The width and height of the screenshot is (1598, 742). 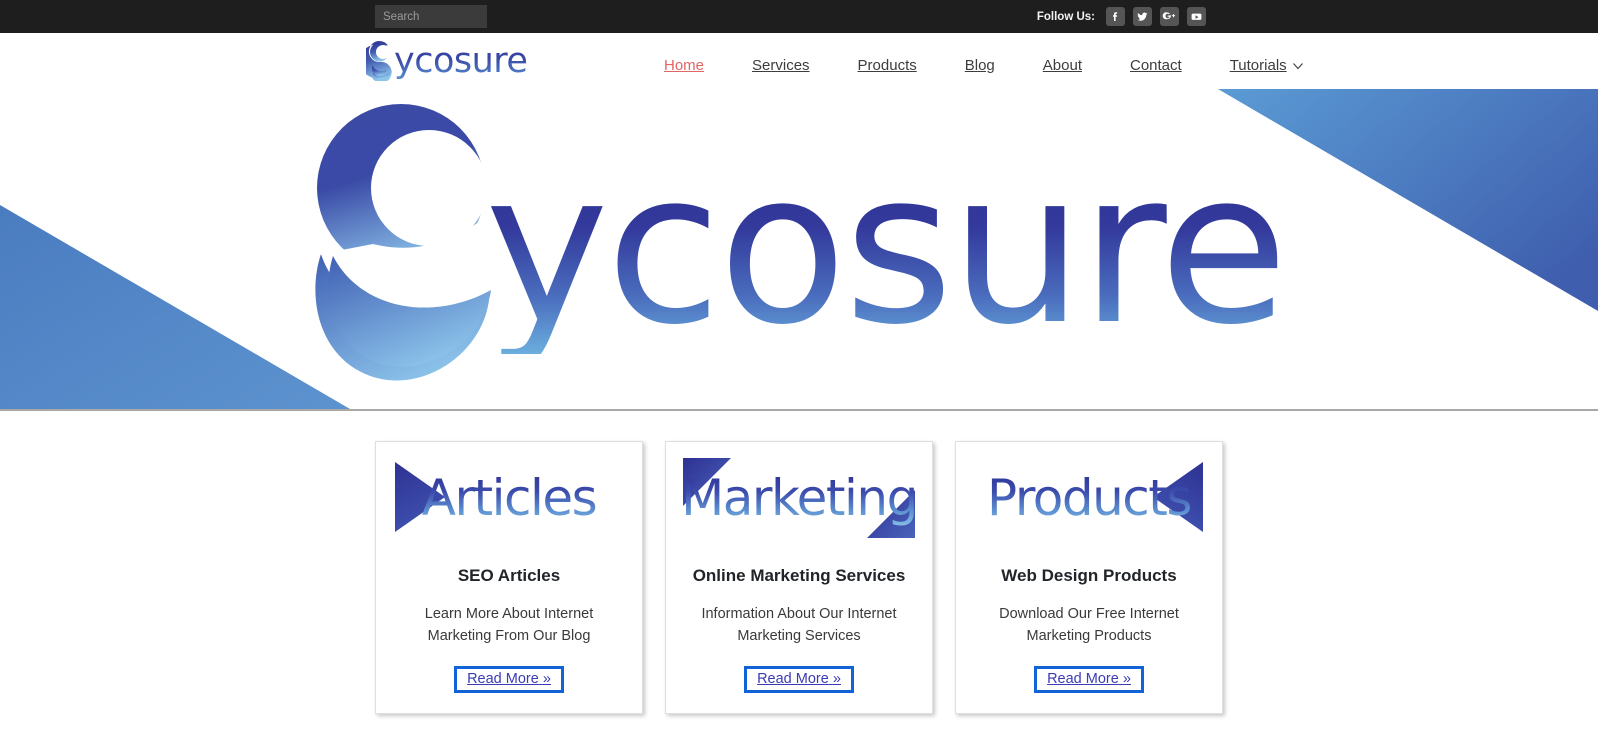 What do you see at coordinates (1169, 16) in the screenshot?
I see `google-plus-icon` at bounding box center [1169, 16].